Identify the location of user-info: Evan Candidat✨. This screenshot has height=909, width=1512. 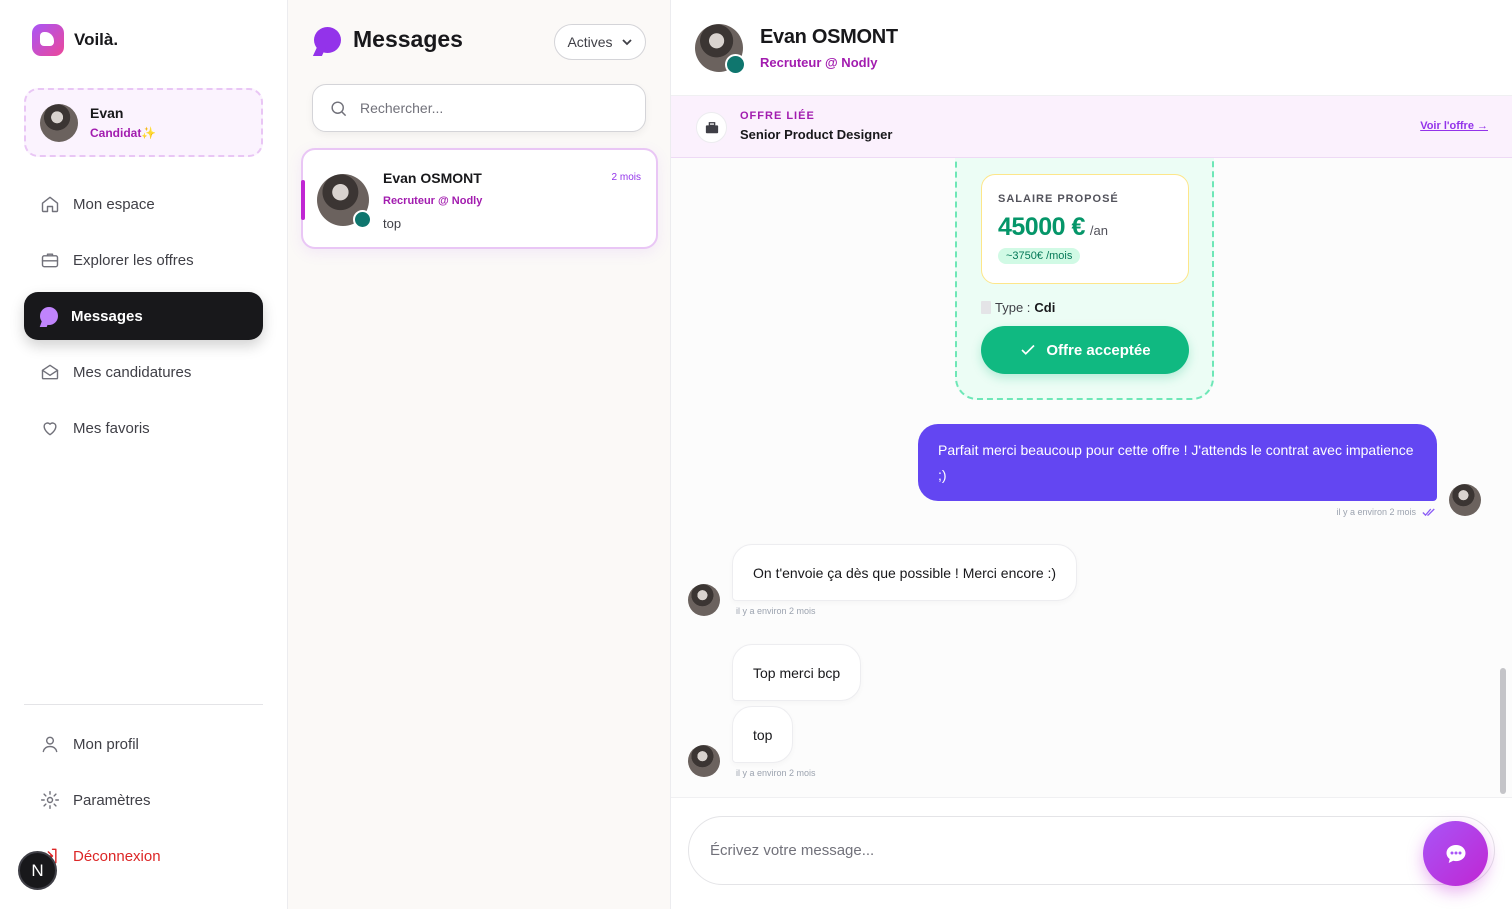
(123, 122).